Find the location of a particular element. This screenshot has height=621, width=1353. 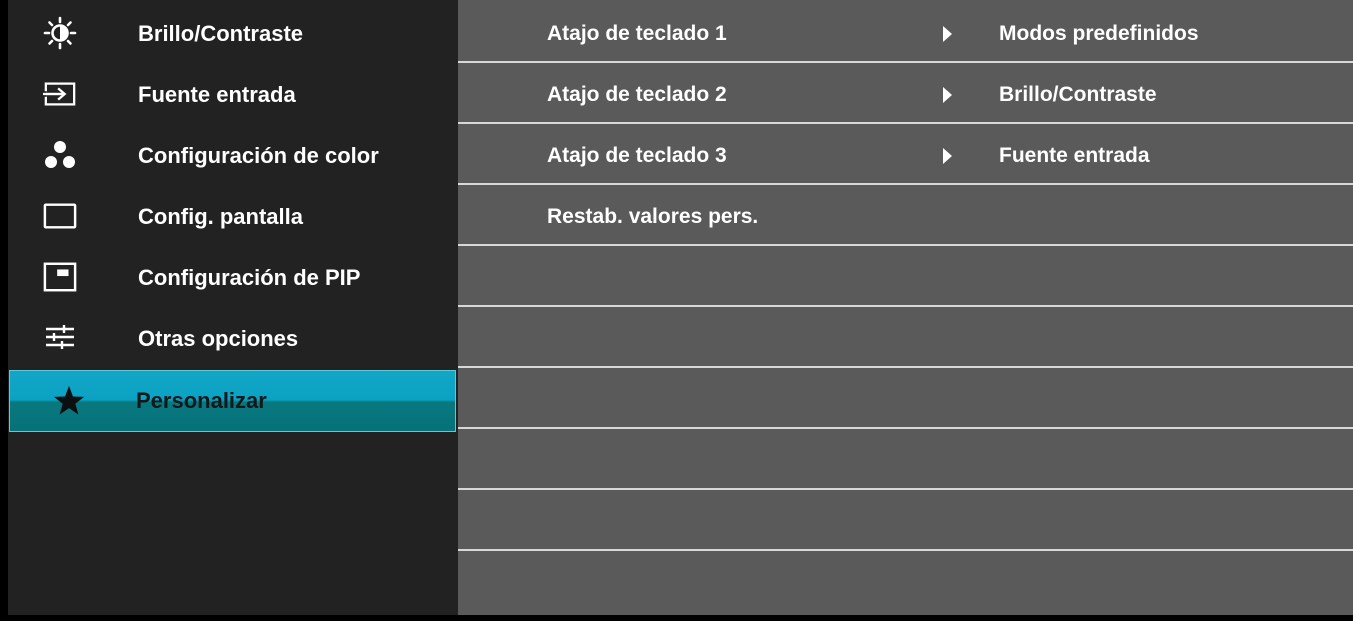

pip-icon is located at coordinates (60, 277).